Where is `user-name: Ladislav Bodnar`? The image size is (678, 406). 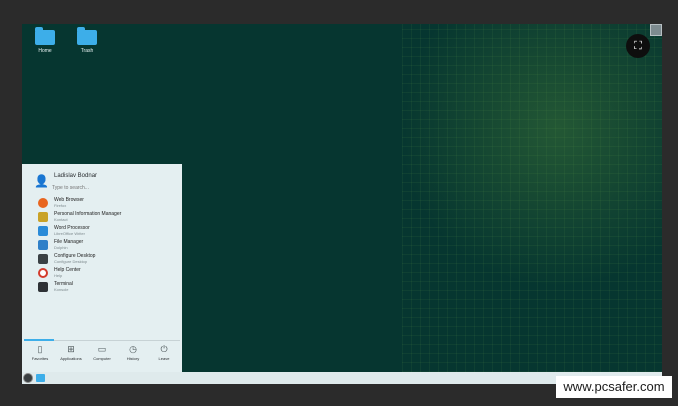
user-name: Ladislav Bodnar is located at coordinates (76, 176).